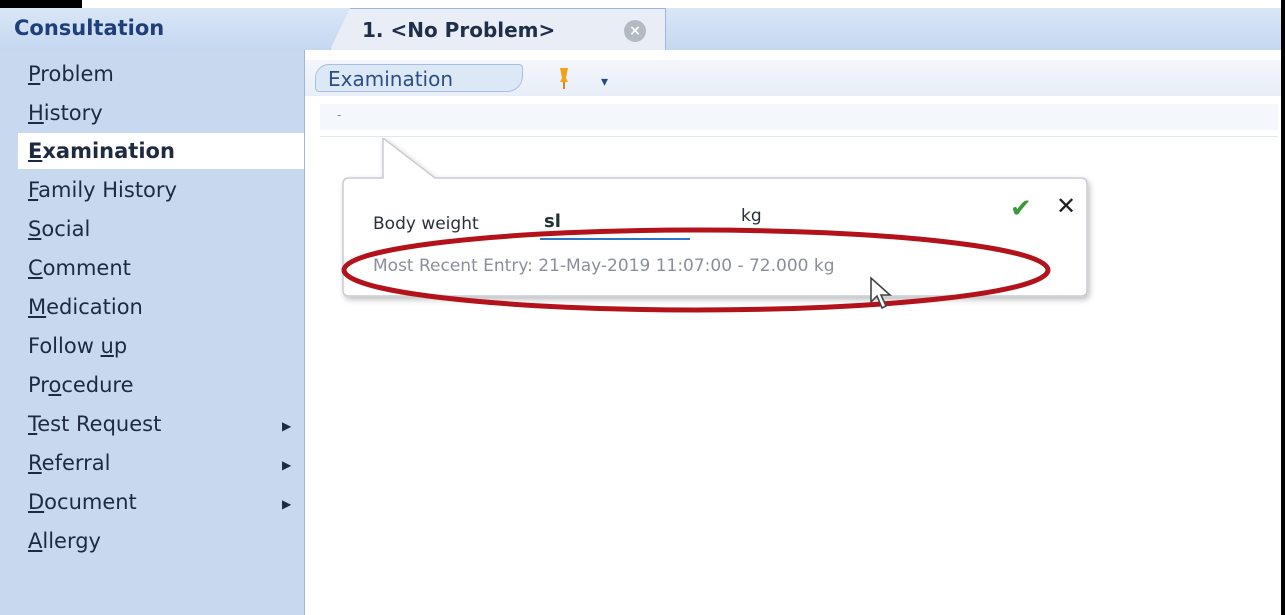 The image size is (1285, 615). Describe the element at coordinates (799, 136) in the screenshot. I see `divider` at that location.